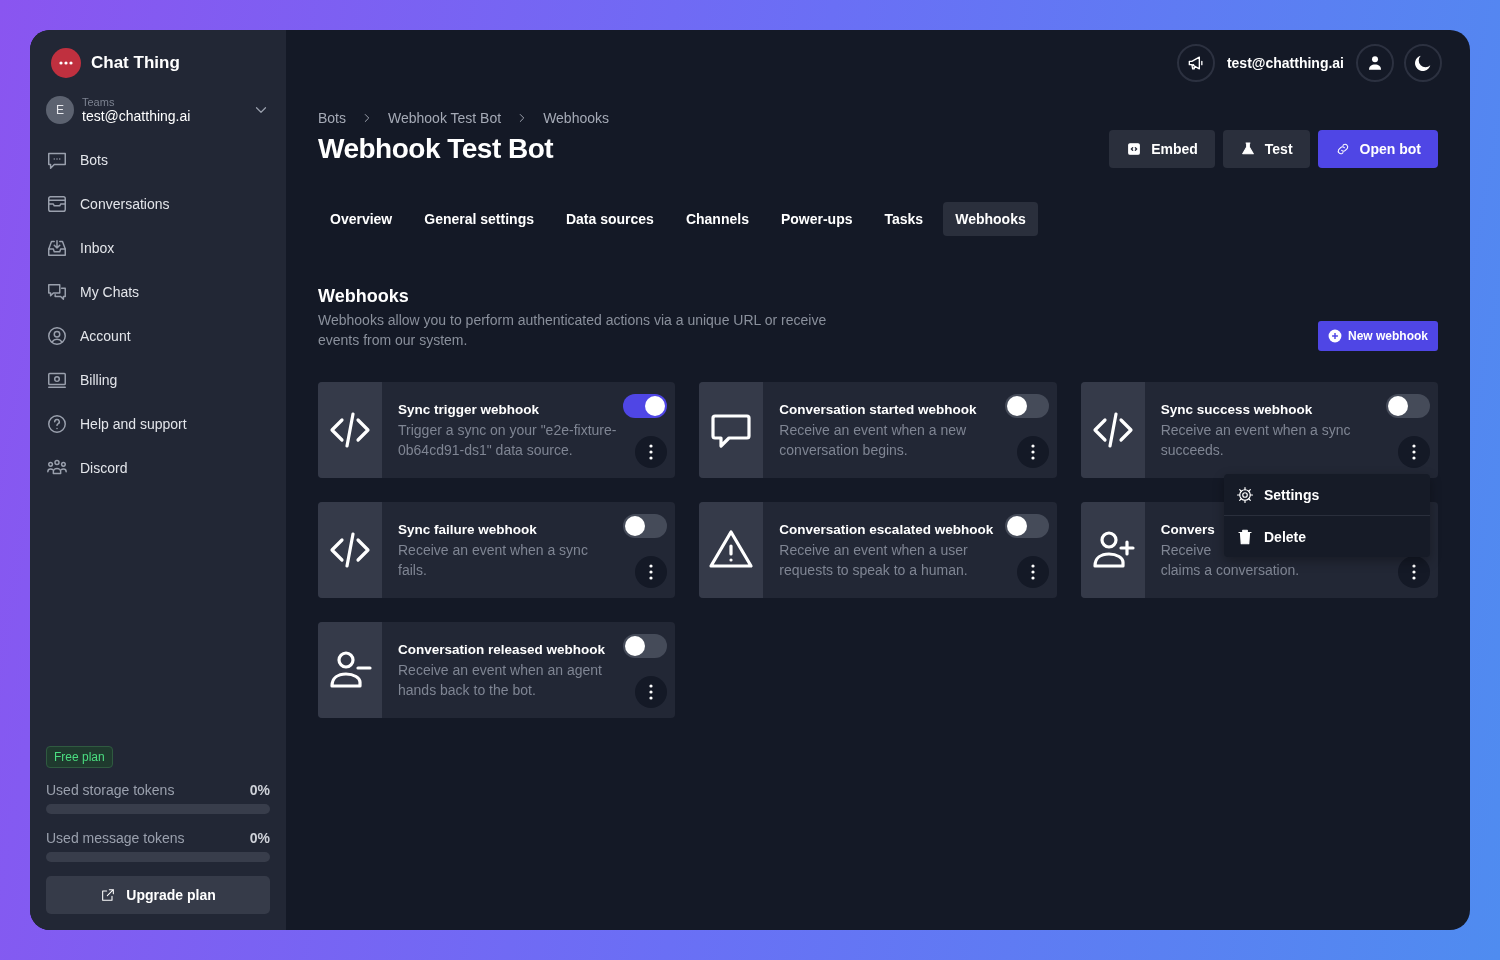 The image size is (1500, 960). I want to click on page-title: Webhook Test Bot, so click(436, 149).